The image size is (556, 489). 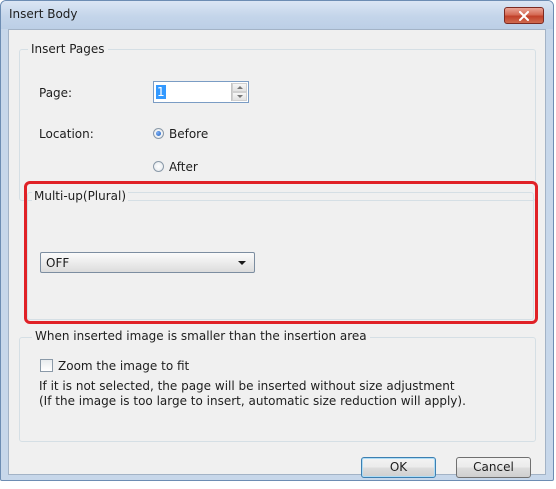 I want to click on window-title: Insert Body, so click(x=43, y=14).